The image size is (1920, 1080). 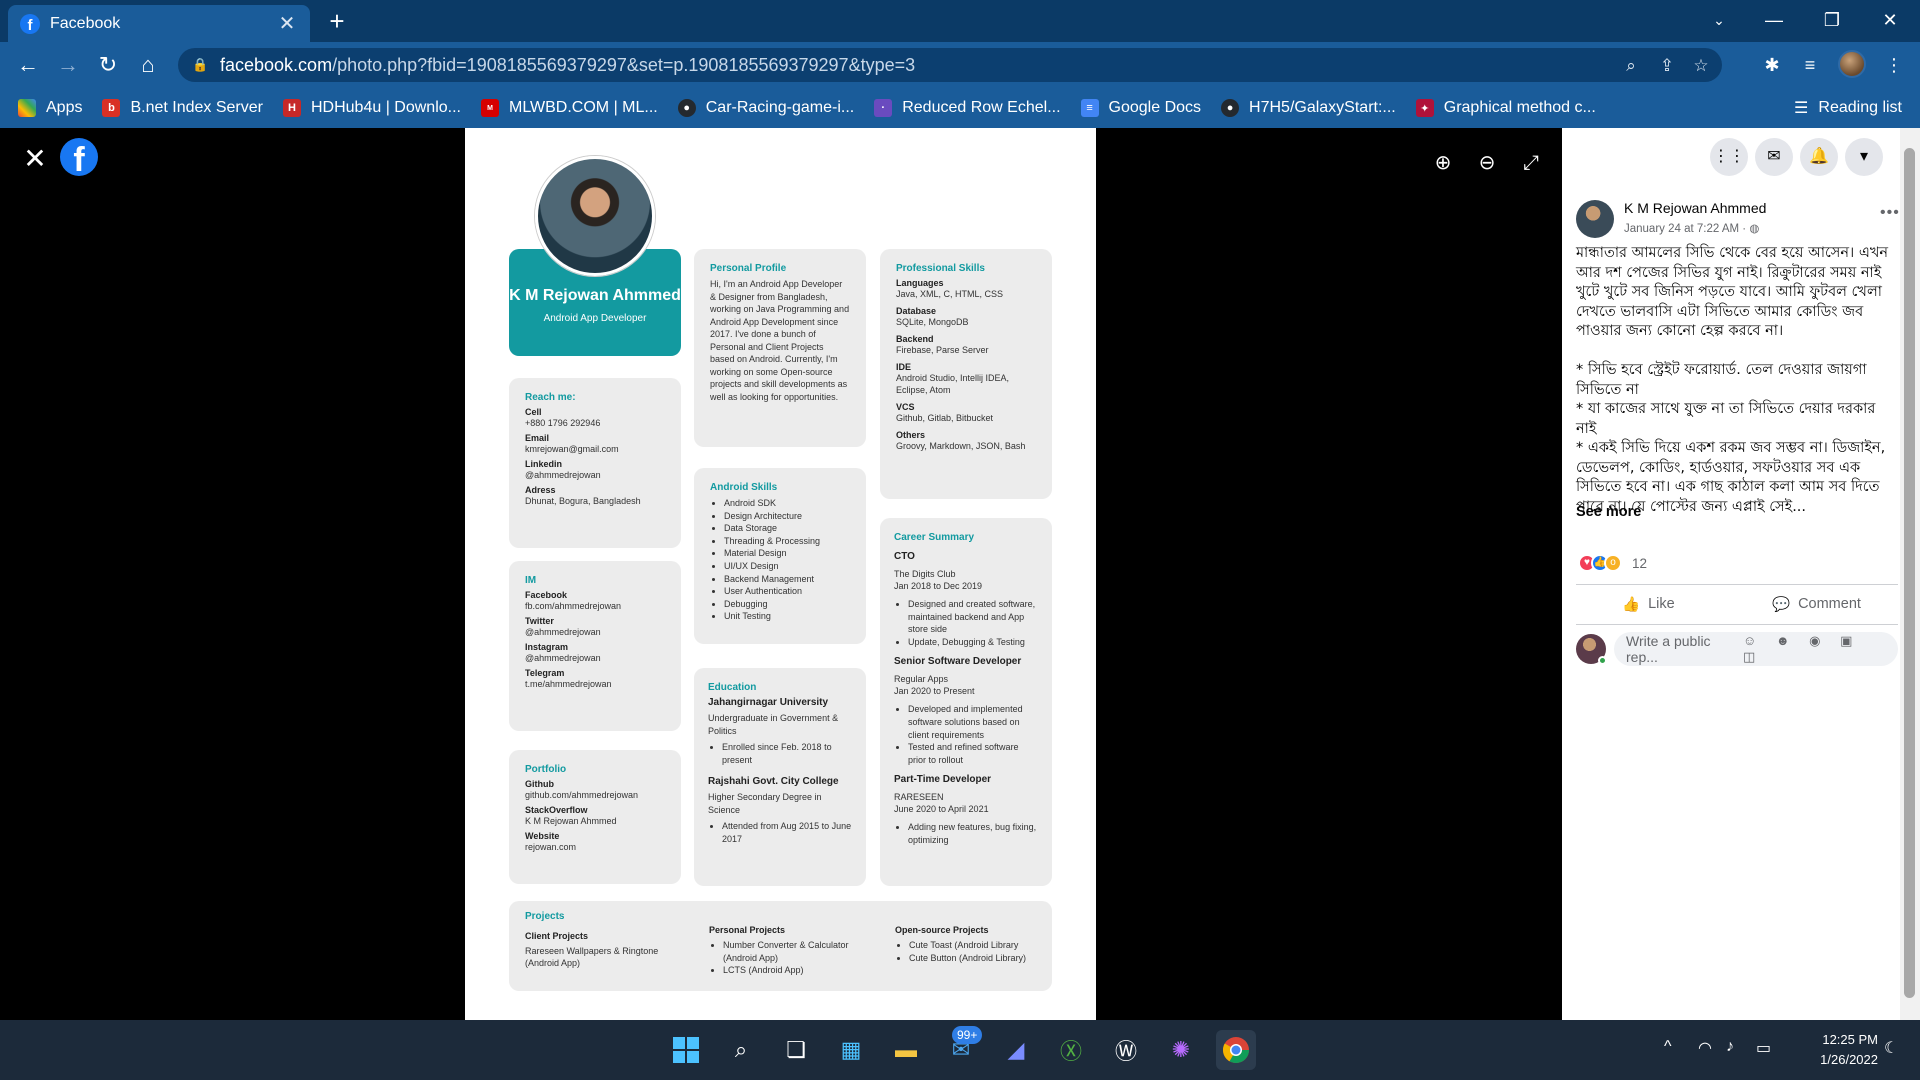 What do you see at coordinates (1781, 604) in the screenshot?
I see `speech-bubble-icon: 💬` at bounding box center [1781, 604].